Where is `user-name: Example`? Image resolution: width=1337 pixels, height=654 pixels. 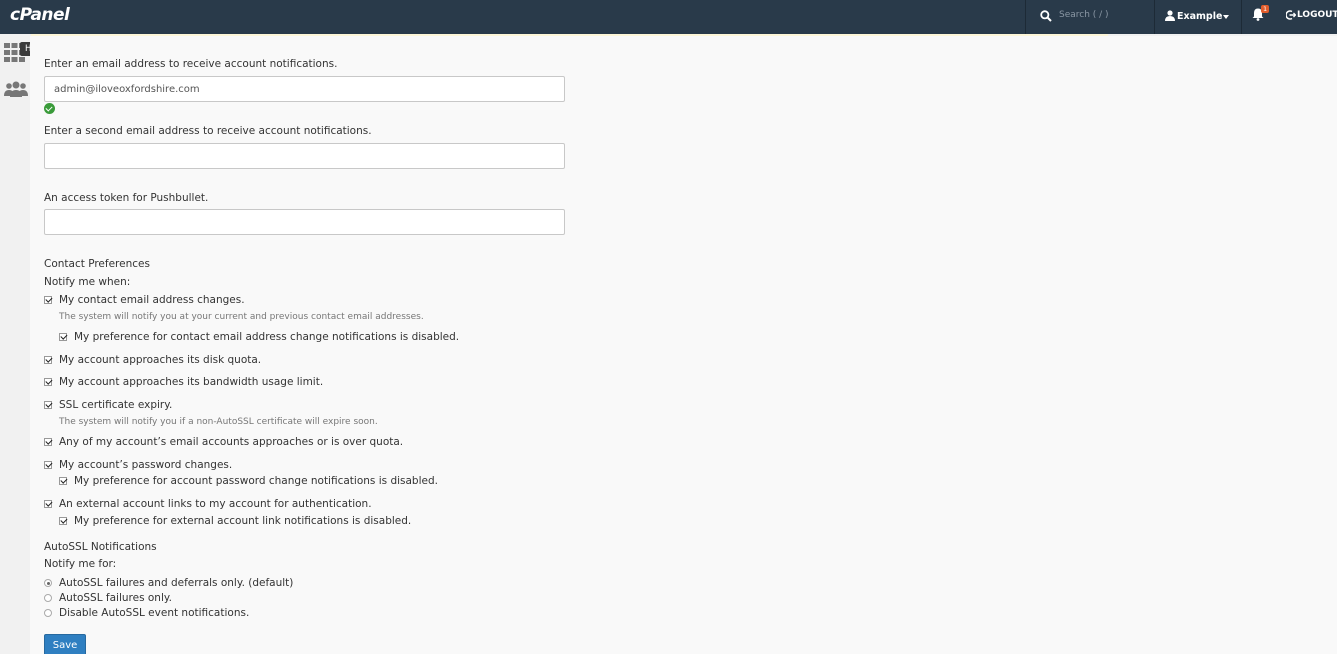
user-name: Example is located at coordinates (1200, 16).